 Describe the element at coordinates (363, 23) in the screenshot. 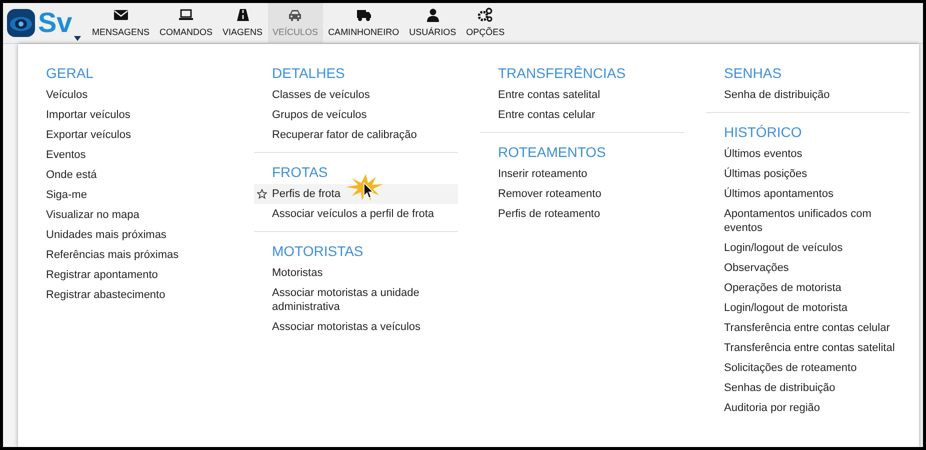

I see `nav-tab: CAMINHONEIRO` at that location.